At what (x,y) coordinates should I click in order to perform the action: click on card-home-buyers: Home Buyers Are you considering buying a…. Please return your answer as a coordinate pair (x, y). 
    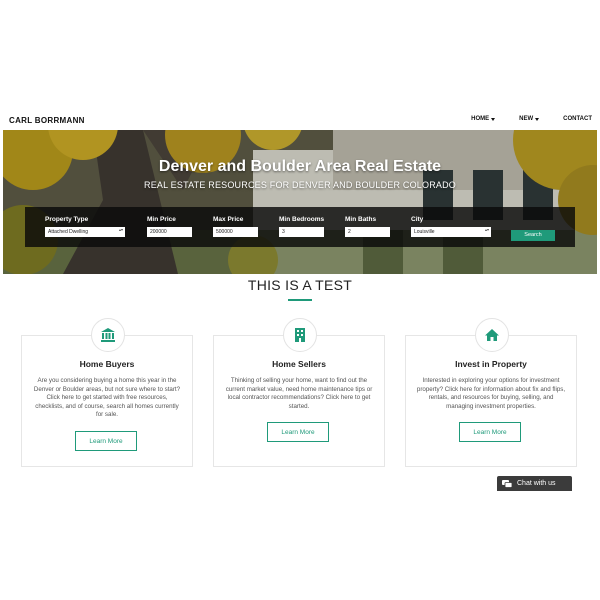
    Looking at the image, I should click on (107, 392).